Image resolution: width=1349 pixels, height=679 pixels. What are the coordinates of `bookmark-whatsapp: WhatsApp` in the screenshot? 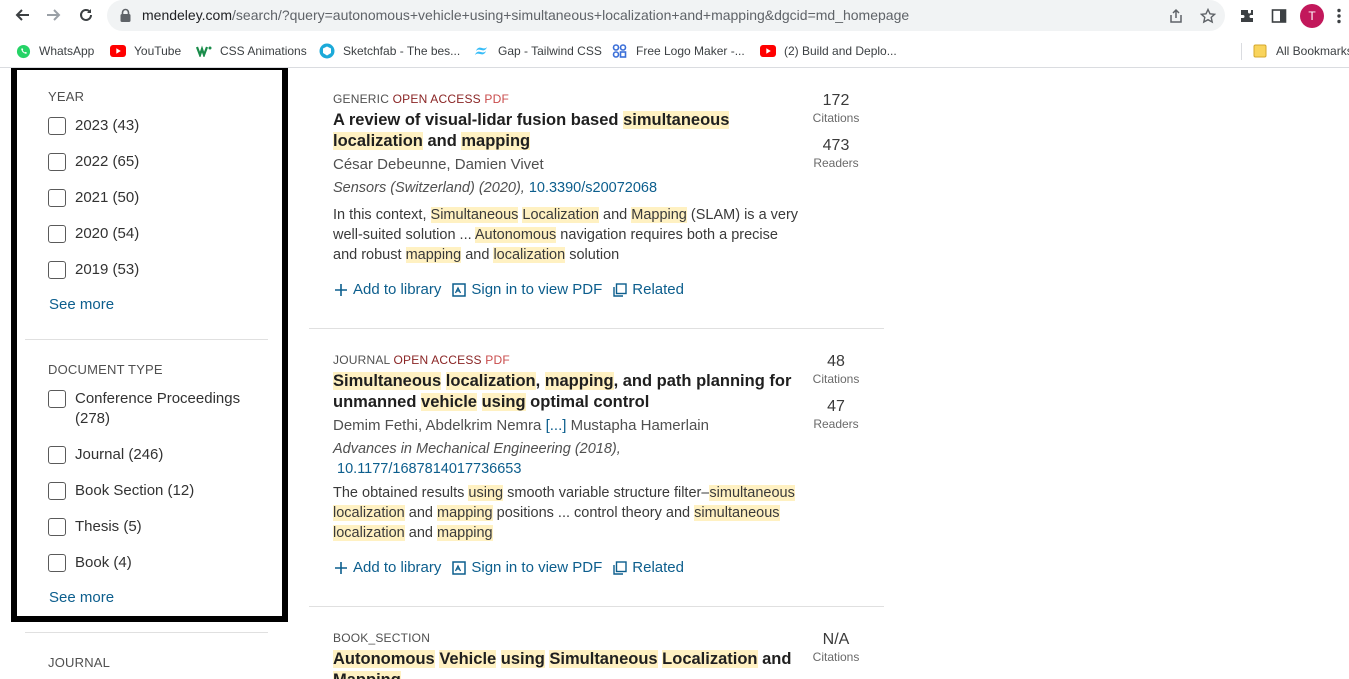 It's located at (54, 51).